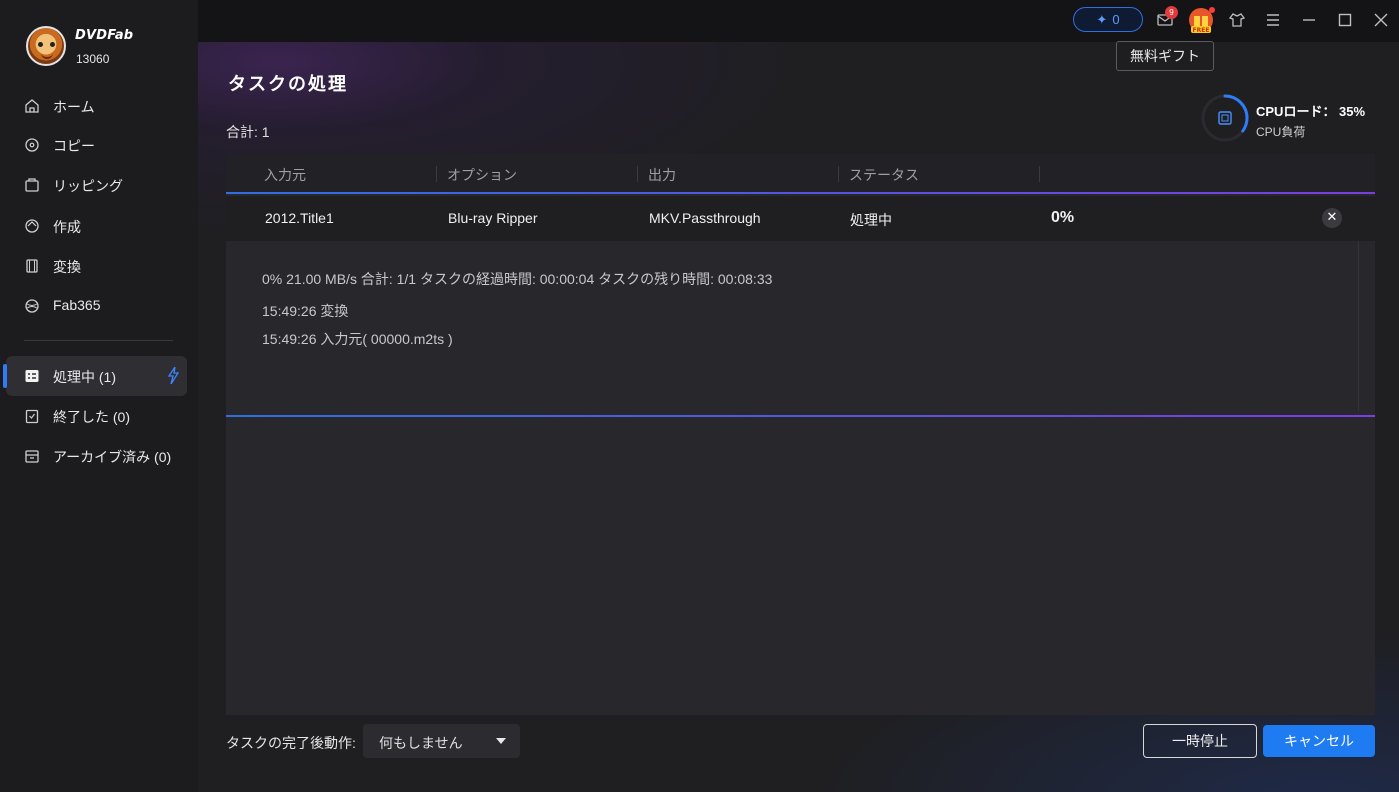  What do you see at coordinates (1171, 12) in the screenshot?
I see `notification-badge: 9` at bounding box center [1171, 12].